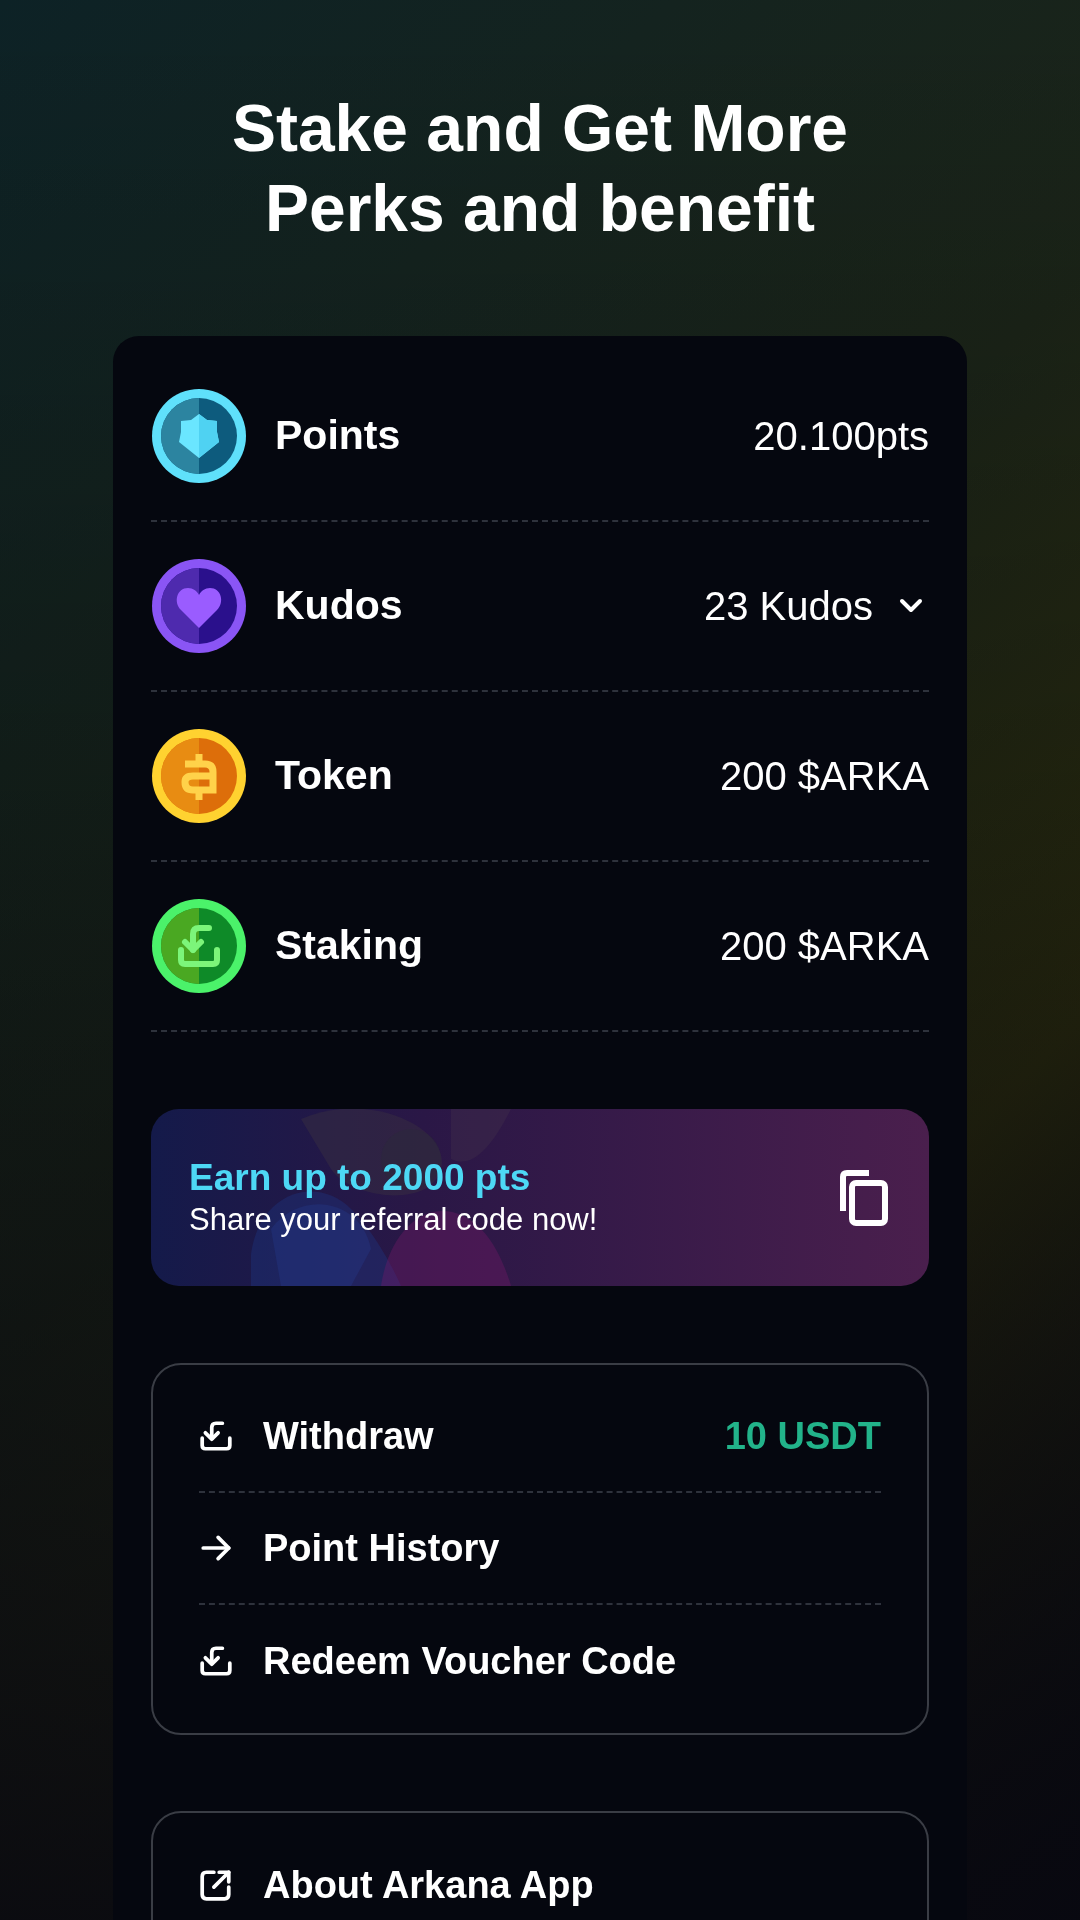  I want to click on external-link-icon, so click(216, 1885).